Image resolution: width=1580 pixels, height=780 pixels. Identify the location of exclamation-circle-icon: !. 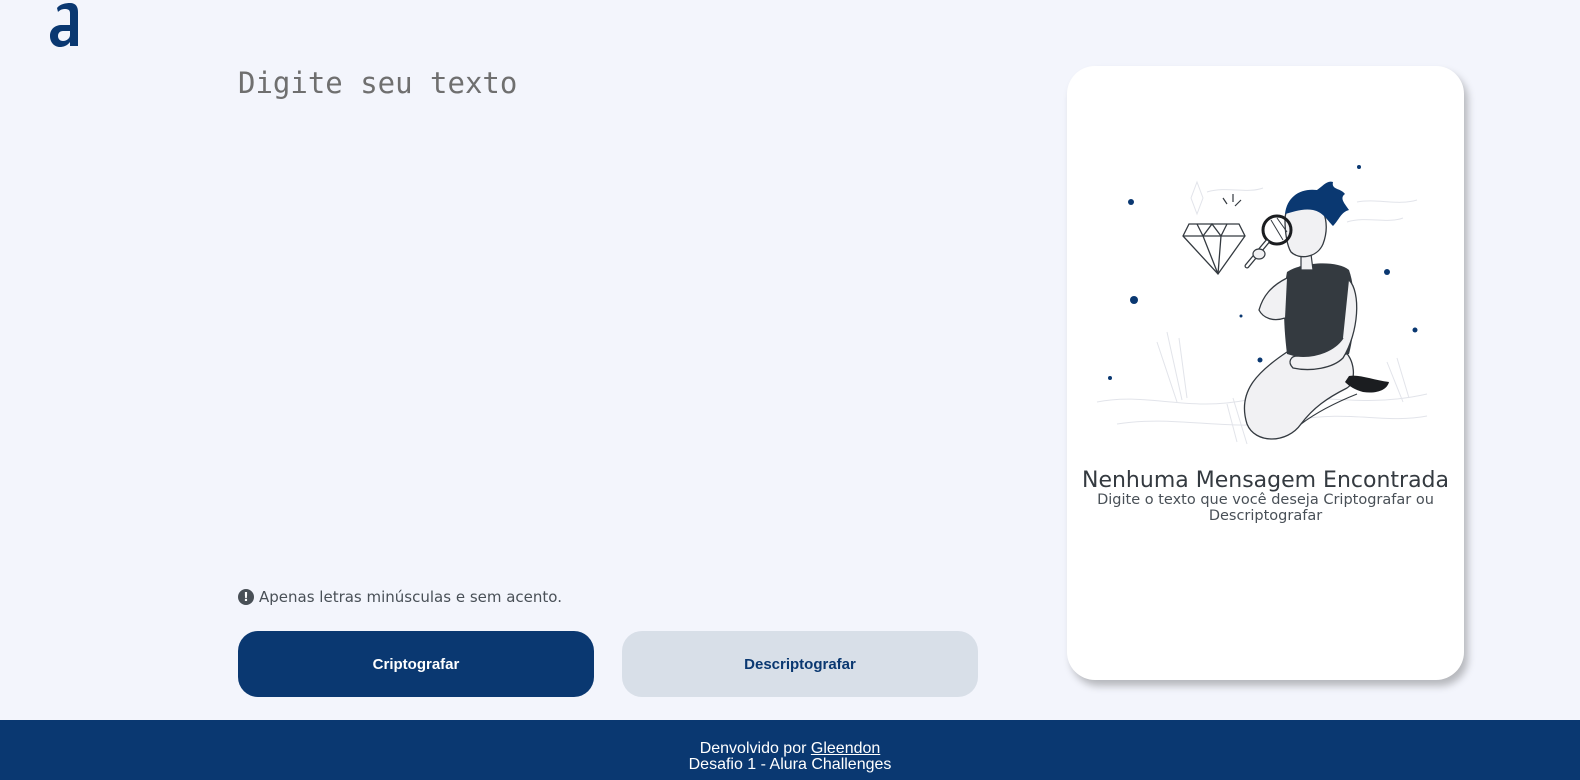
(246, 597).